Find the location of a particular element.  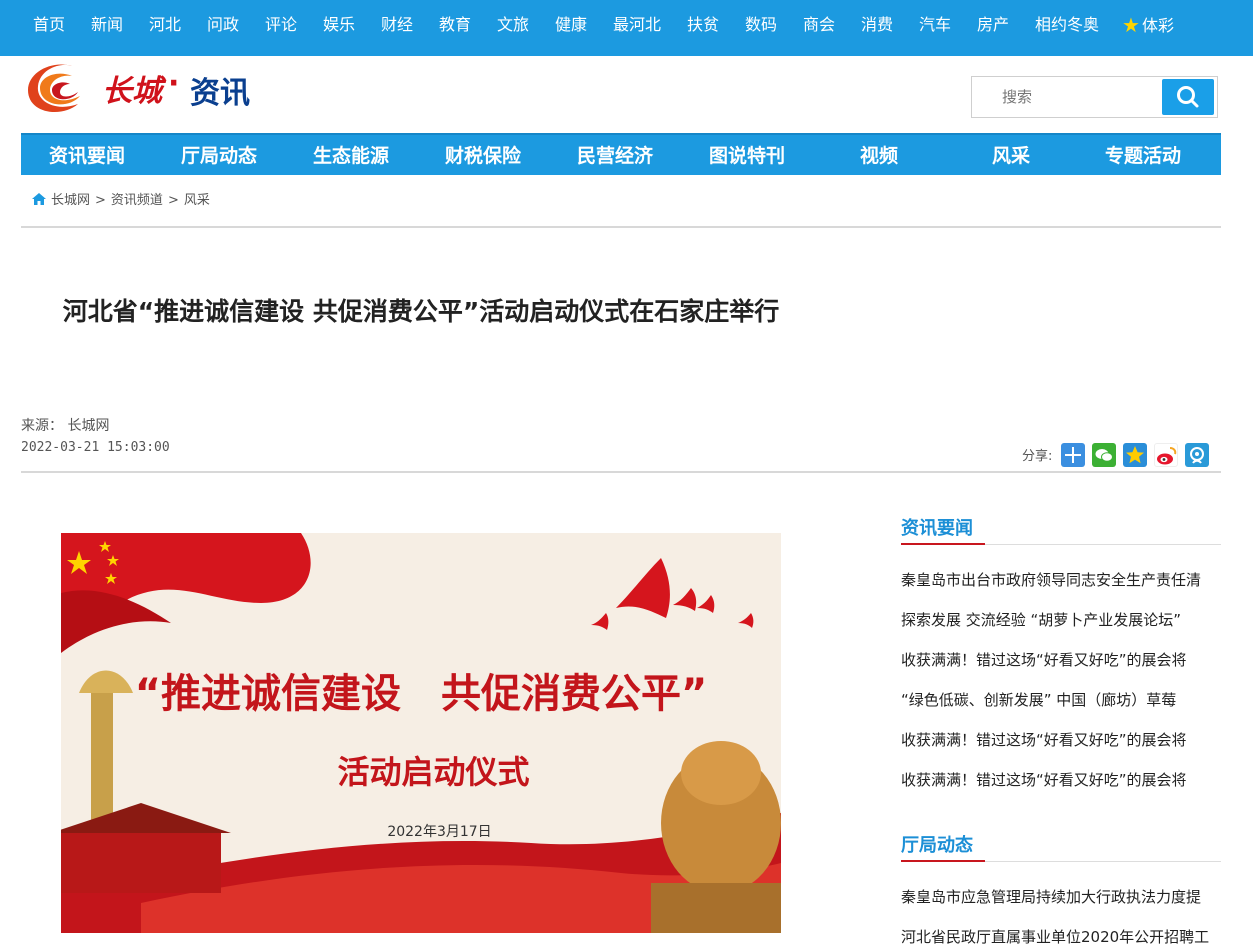

breadcrumb-current: 风采 is located at coordinates (197, 200).